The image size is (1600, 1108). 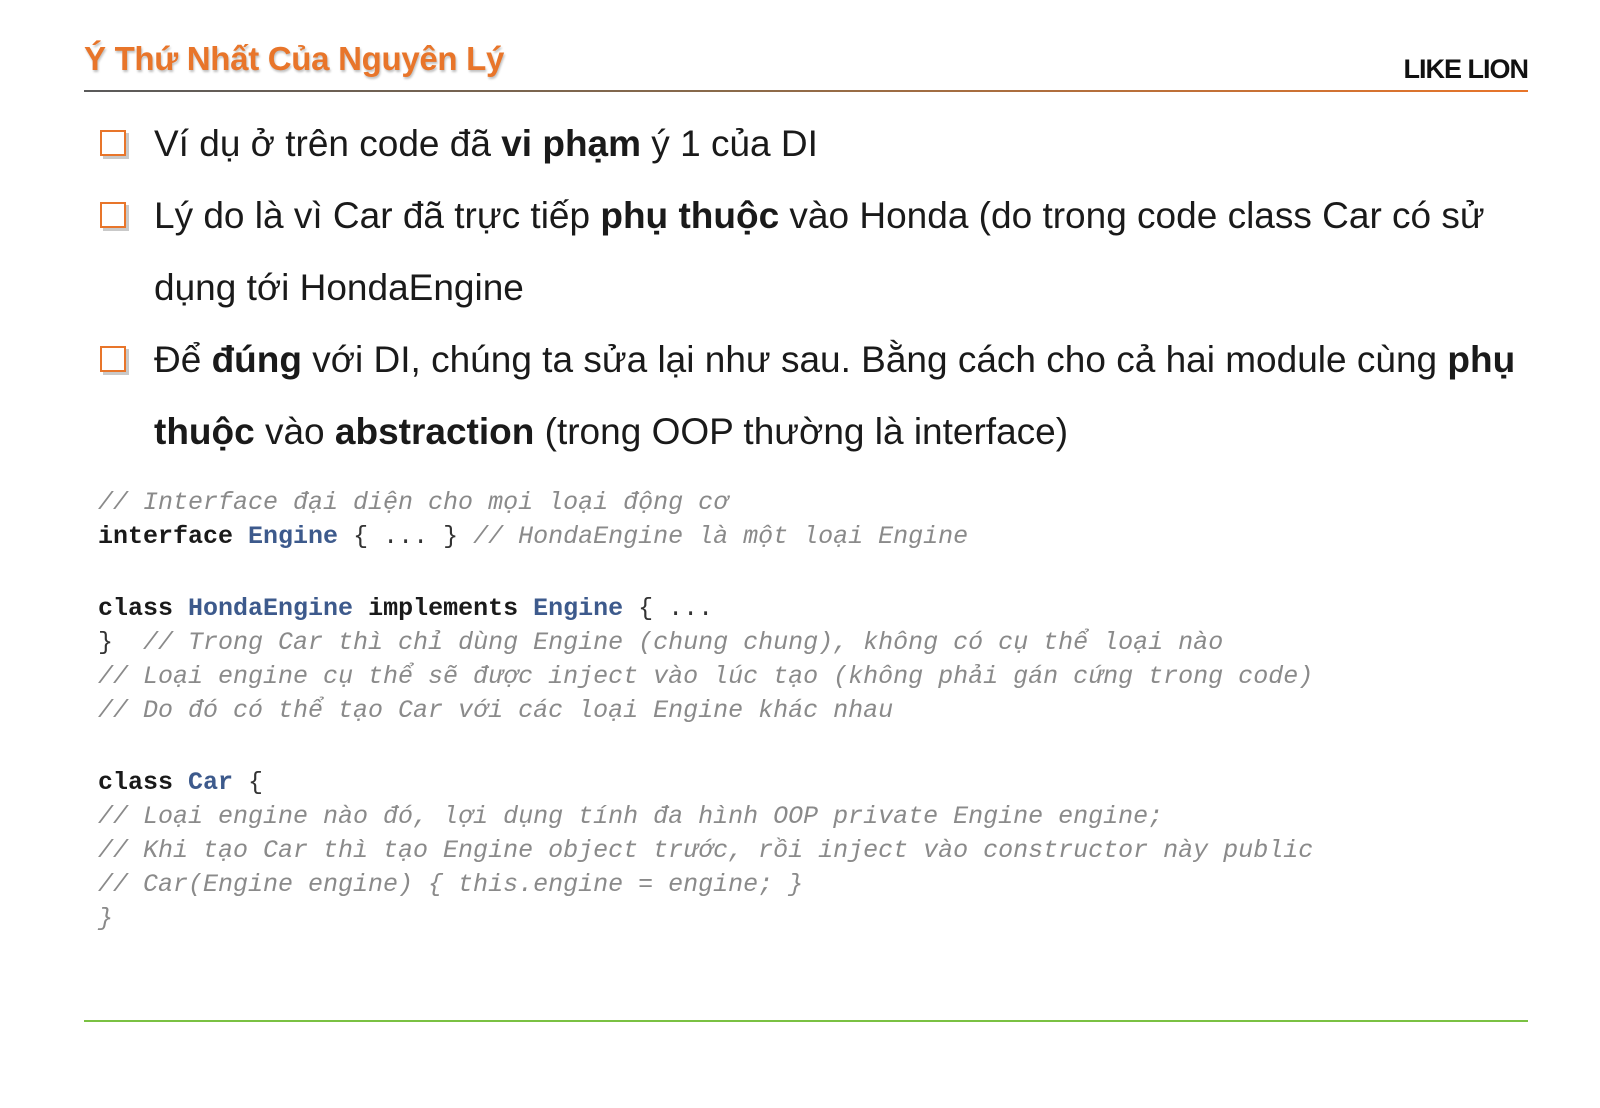 What do you see at coordinates (406, 536) in the screenshot?
I see `code-text: { ... }` at bounding box center [406, 536].